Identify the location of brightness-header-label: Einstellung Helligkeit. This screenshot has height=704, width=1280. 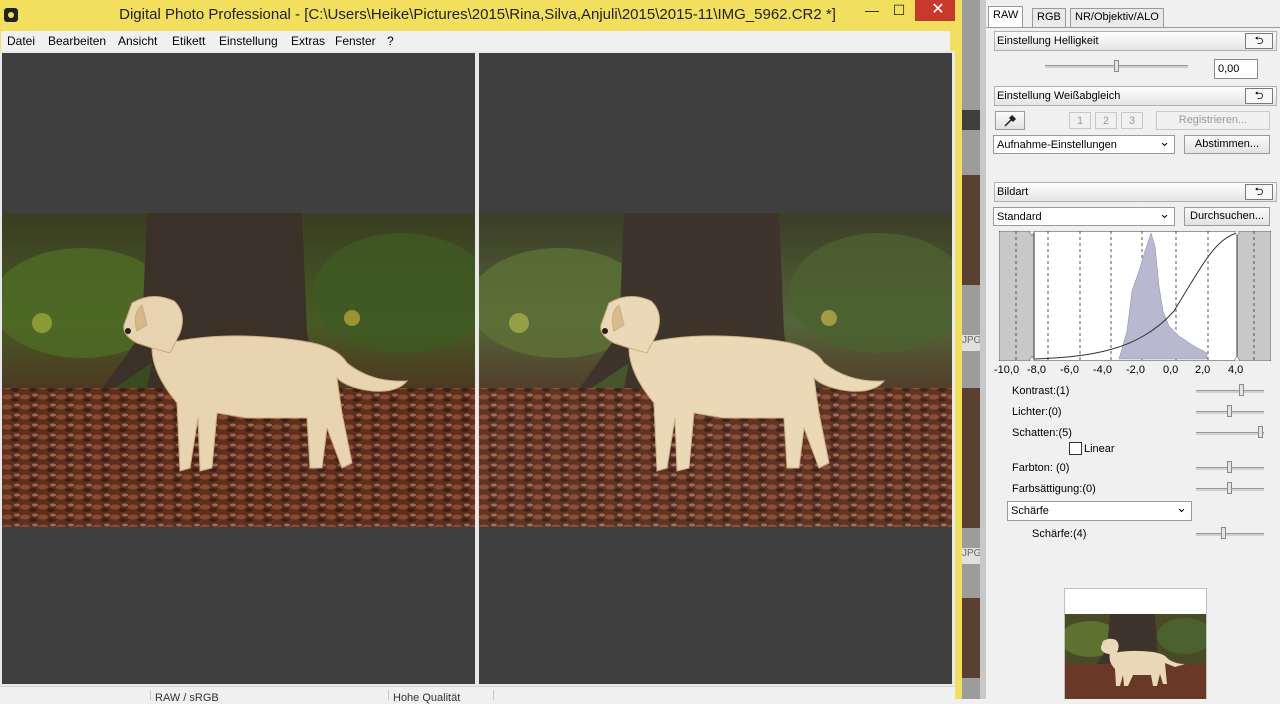
(1048, 41).